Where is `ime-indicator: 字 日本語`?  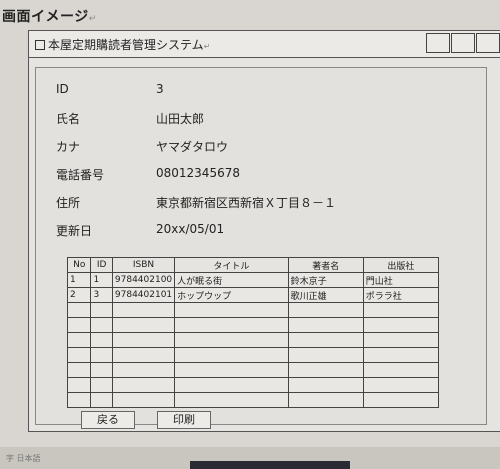
ime-indicator: 字 日本語 is located at coordinates (23, 458).